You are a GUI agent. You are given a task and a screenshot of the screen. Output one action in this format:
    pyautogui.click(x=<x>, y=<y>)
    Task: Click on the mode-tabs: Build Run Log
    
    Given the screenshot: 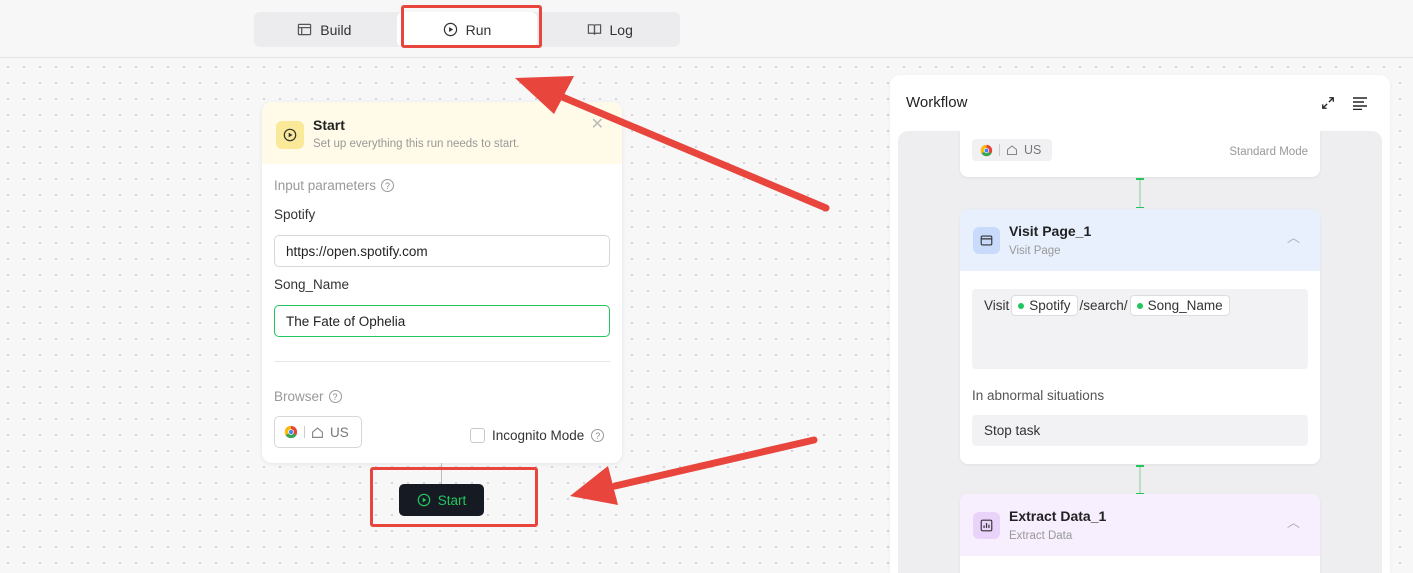 What is the action you would take?
    pyautogui.click(x=467, y=29)
    